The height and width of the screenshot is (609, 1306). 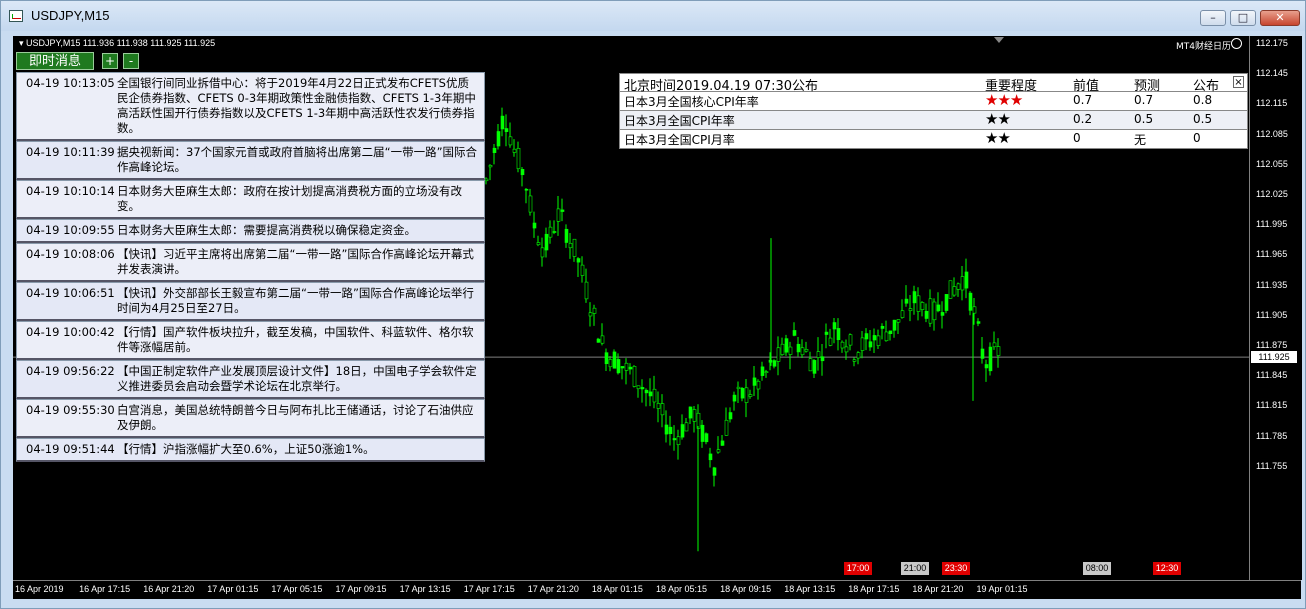 What do you see at coordinates (938, 589) in the screenshot?
I see `time-tick-label: 18 Apr 21:20` at bounding box center [938, 589].